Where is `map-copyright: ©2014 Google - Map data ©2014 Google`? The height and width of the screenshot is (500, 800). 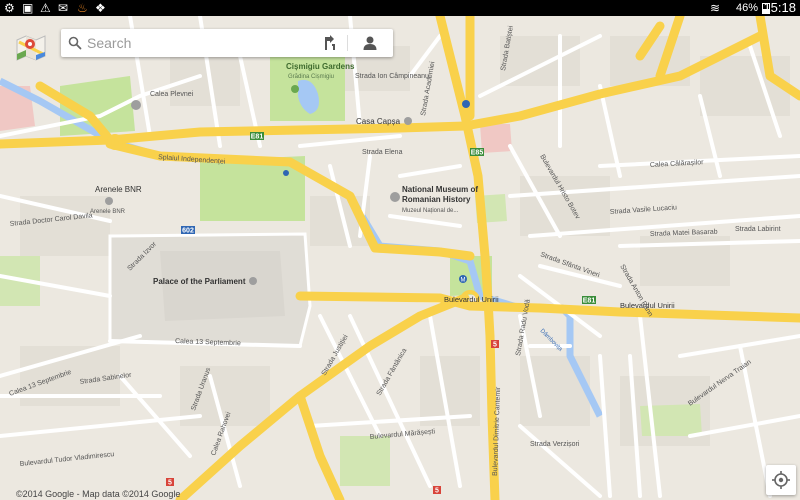
map-copyright: ©2014 Google - Map data ©2014 Google is located at coordinates (98, 494).